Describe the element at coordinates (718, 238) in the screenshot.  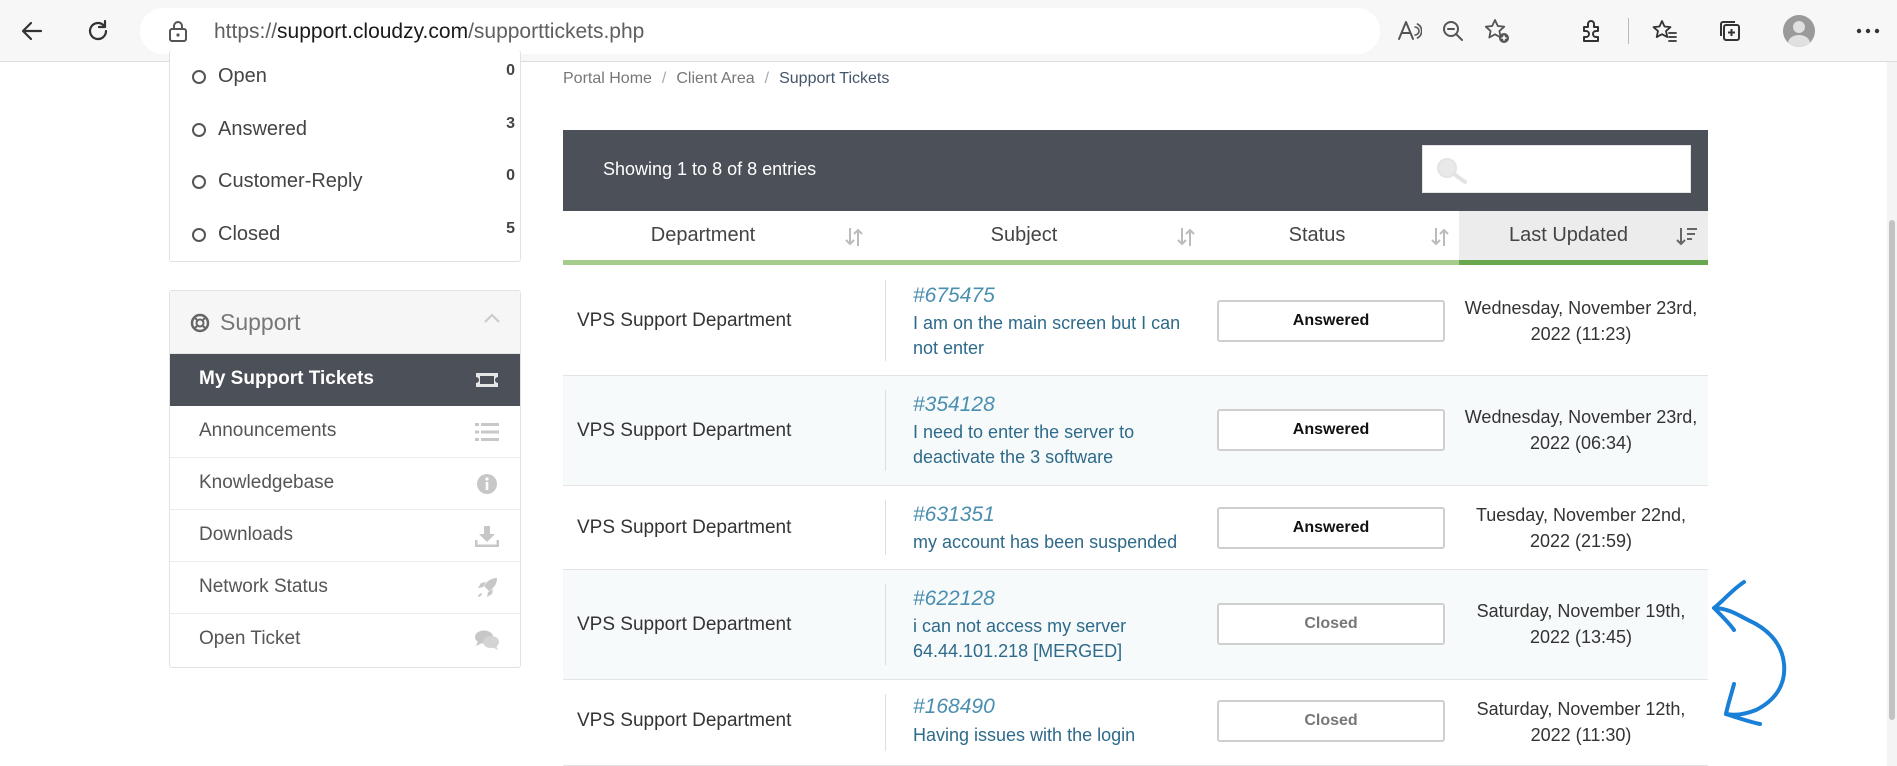
I see `column-header-department: Department` at that location.